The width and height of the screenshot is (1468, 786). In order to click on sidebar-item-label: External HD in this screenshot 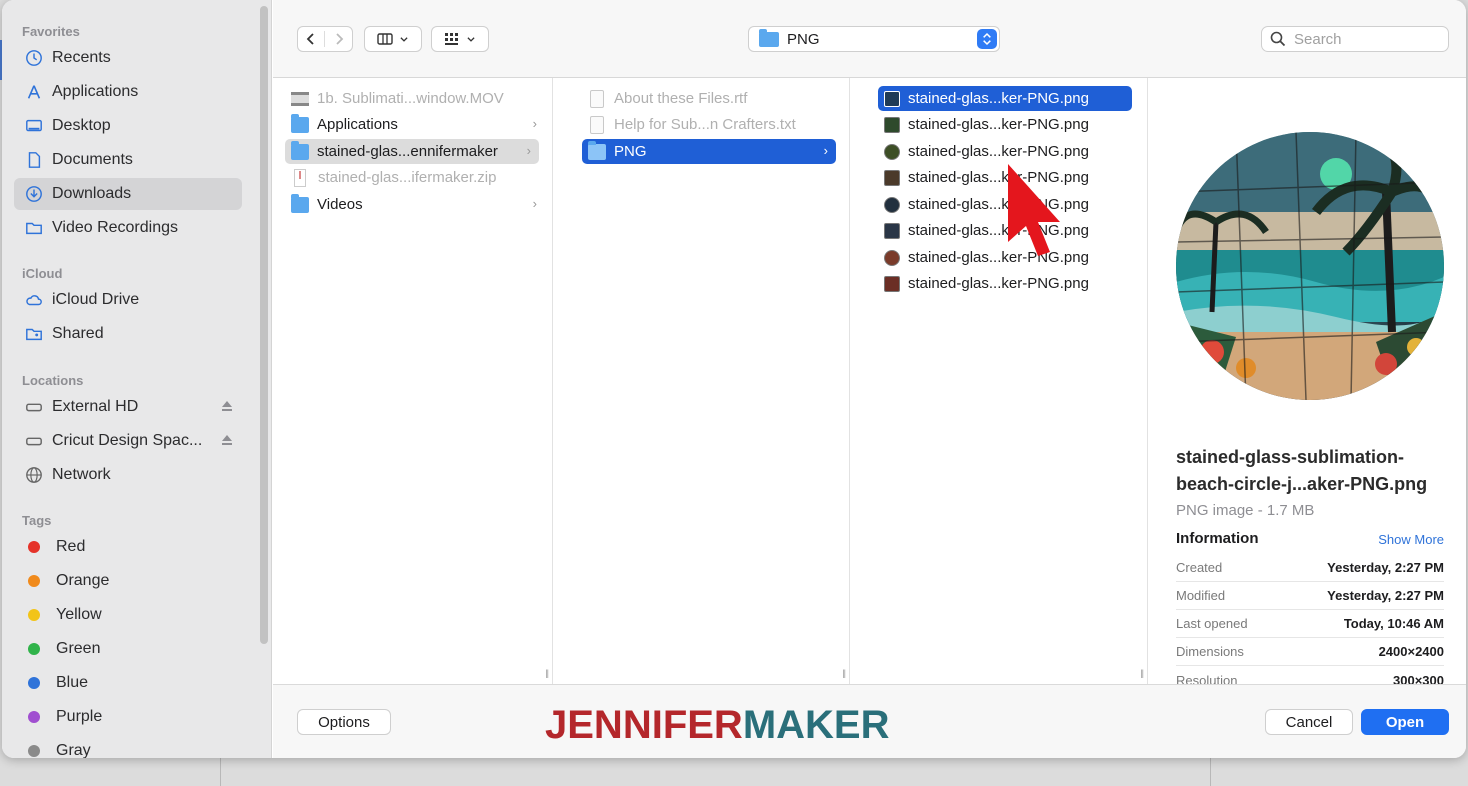, I will do `click(95, 406)`.